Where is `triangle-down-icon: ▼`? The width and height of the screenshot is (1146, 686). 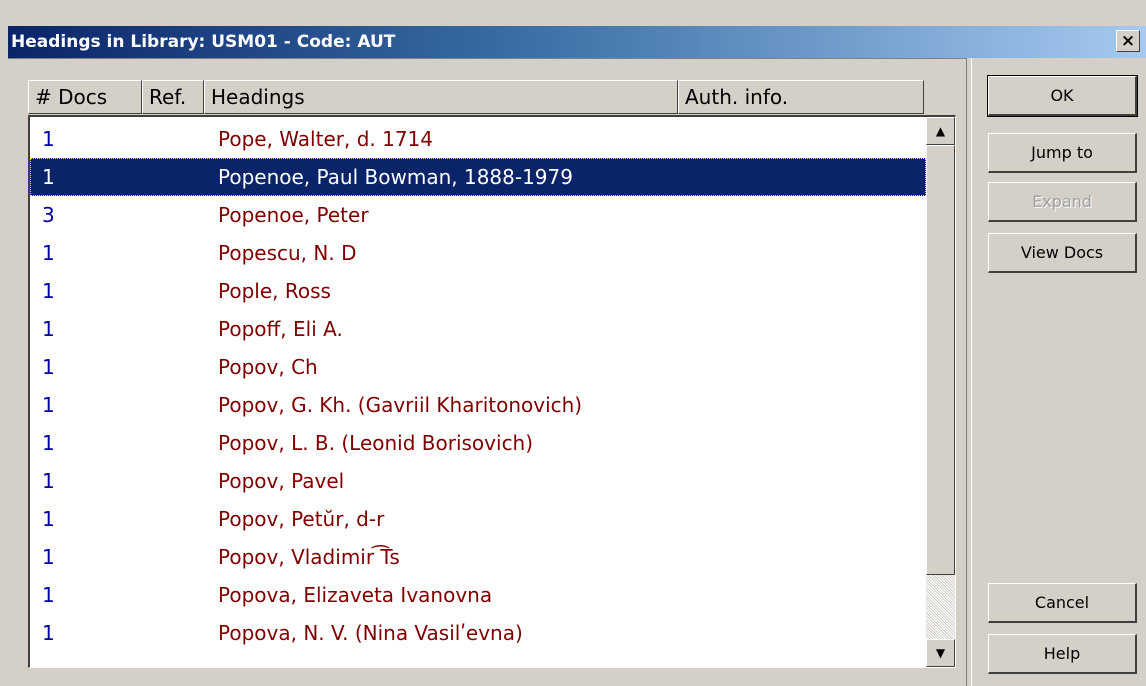
triangle-down-icon: ▼ is located at coordinates (940, 653).